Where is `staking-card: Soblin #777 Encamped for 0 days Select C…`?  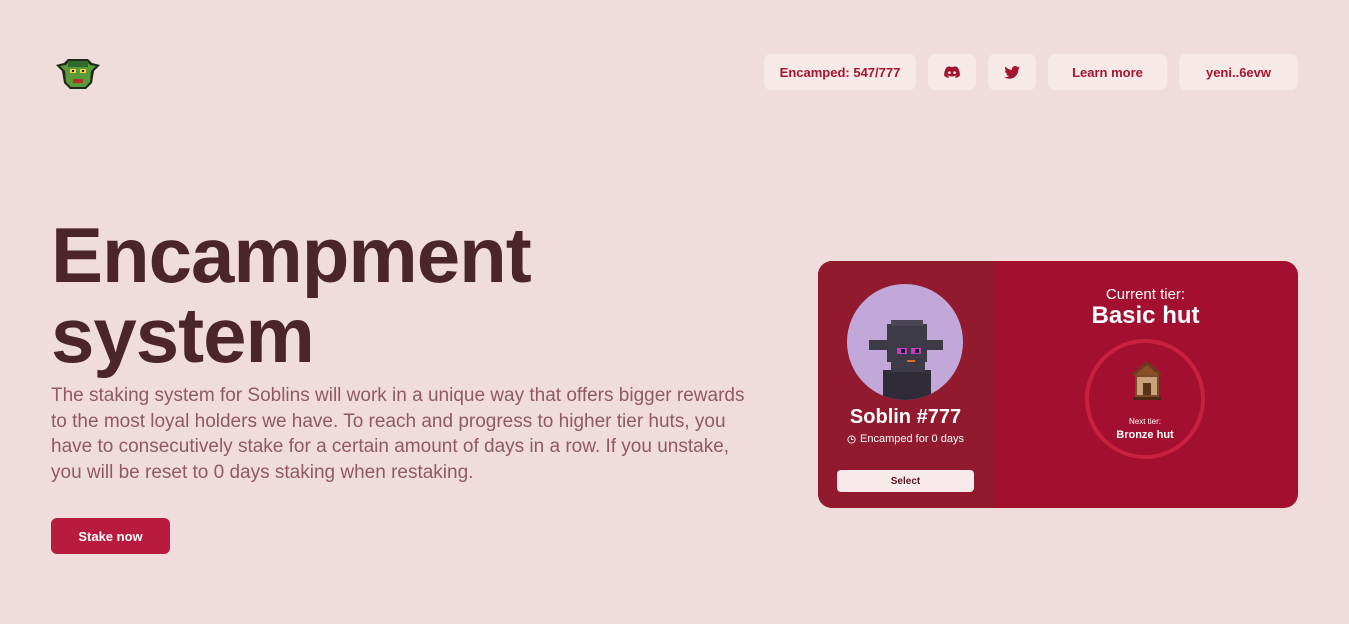 staking-card: Soblin #777 Encamped for 0 days Select C… is located at coordinates (1058, 384).